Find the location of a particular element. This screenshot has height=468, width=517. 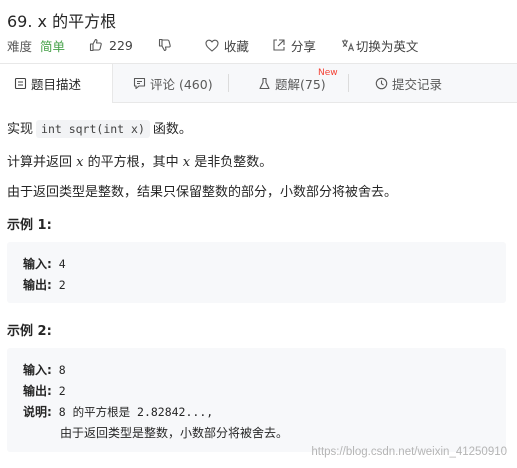

description-text: 是非负整数。 is located at coordinates (233, 162).